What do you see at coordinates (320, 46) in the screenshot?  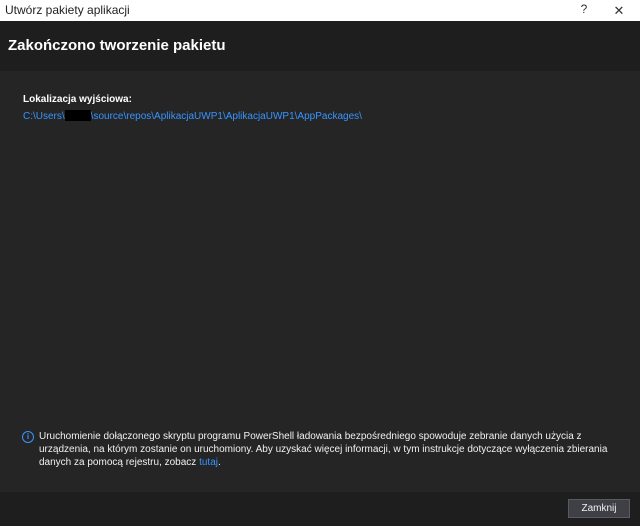 I see `dialog-header: Zakończono tworzenie pakietu` at bounding box center [320, 46].